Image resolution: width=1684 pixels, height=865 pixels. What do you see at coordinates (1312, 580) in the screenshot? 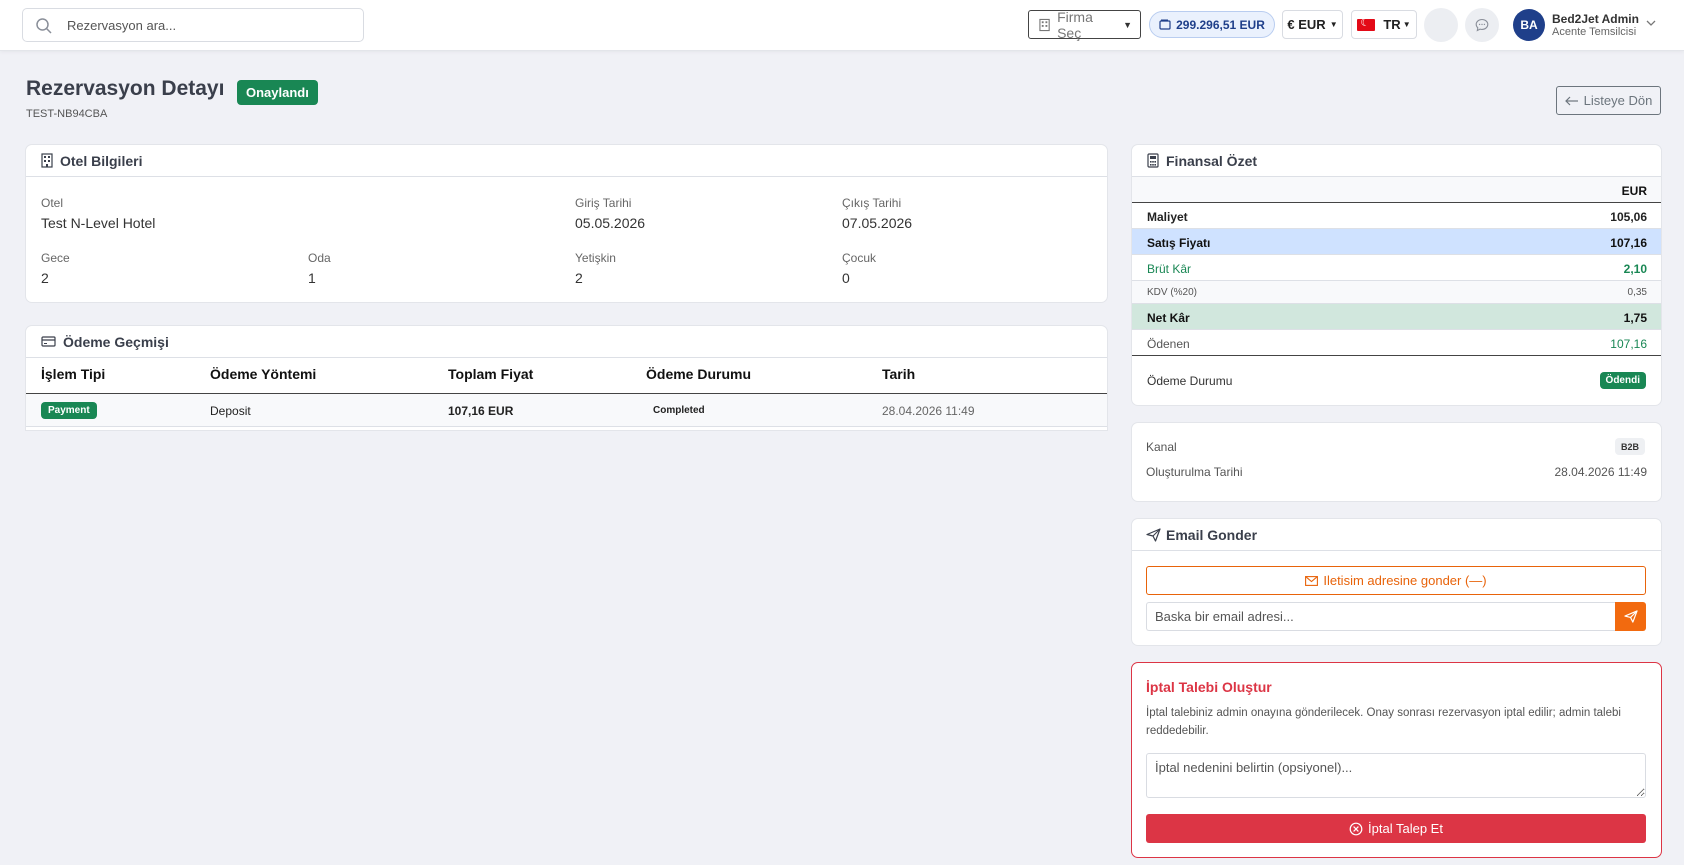
I see `envelope-icon` at bounding box center [1312, 580].